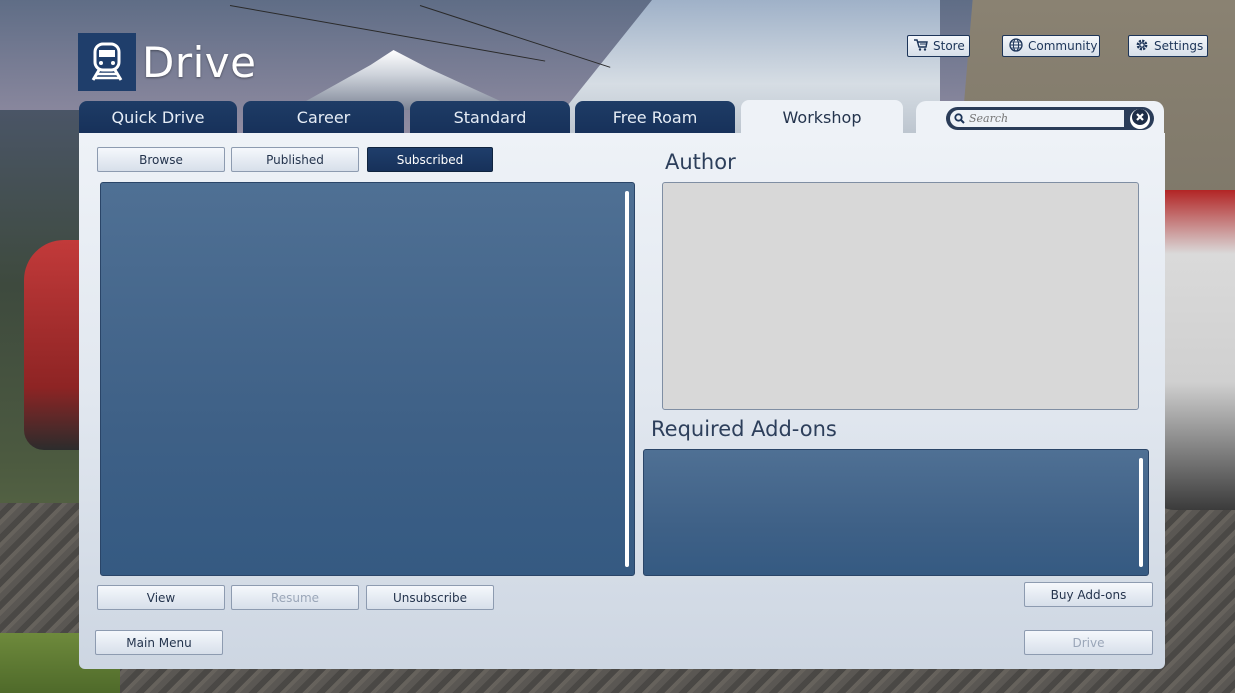  I want to click on tab-label: Quick Drive, so click(158, 117).